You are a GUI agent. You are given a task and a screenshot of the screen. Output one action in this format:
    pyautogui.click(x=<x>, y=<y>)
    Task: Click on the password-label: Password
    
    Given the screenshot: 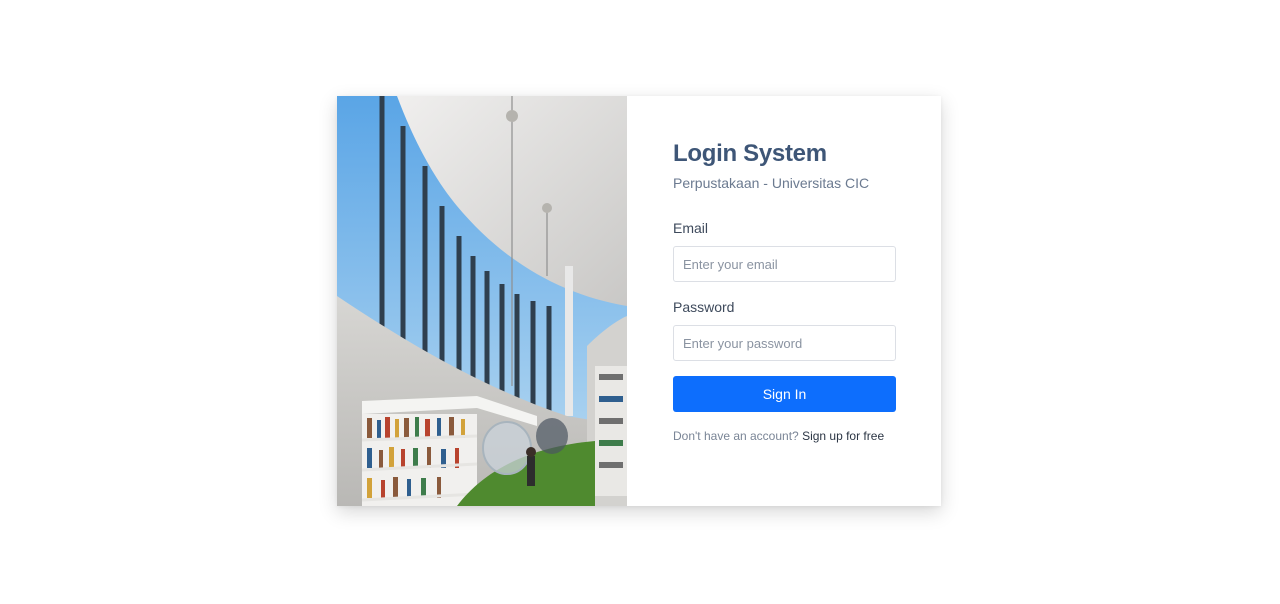 What is the action you would take?
    pyautogui.click(x=704, y=307)
    